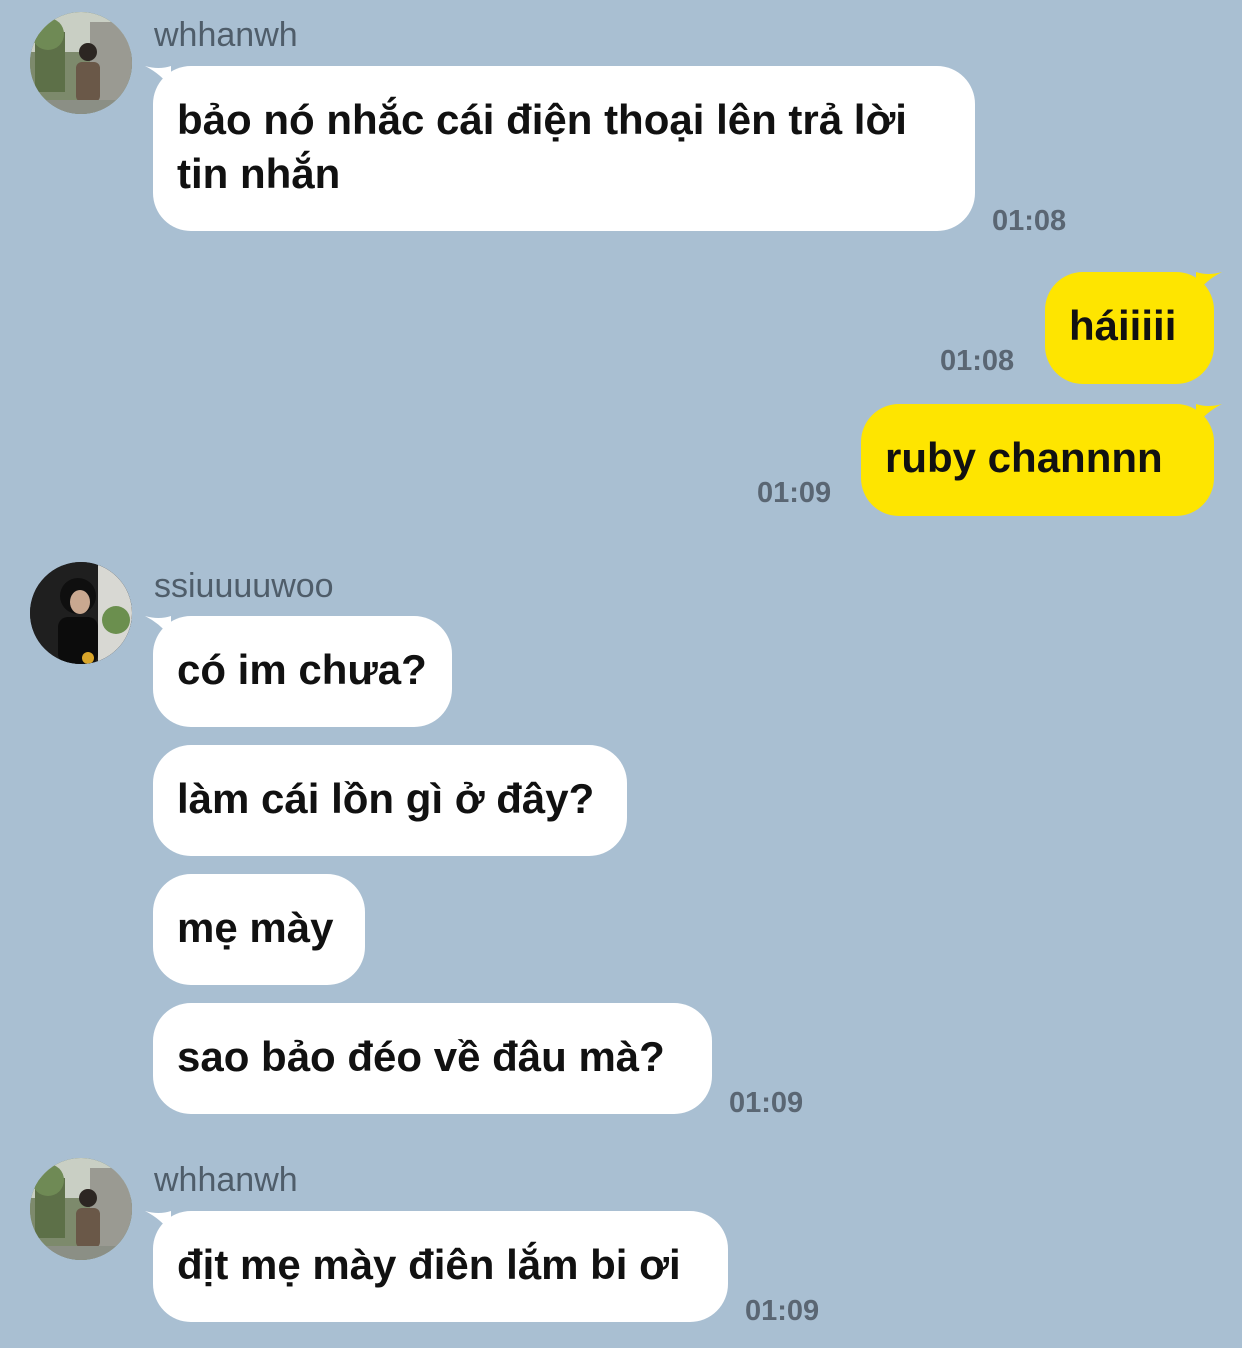  I want to click on message-bubble: mẹ mày, so click(259, 929).